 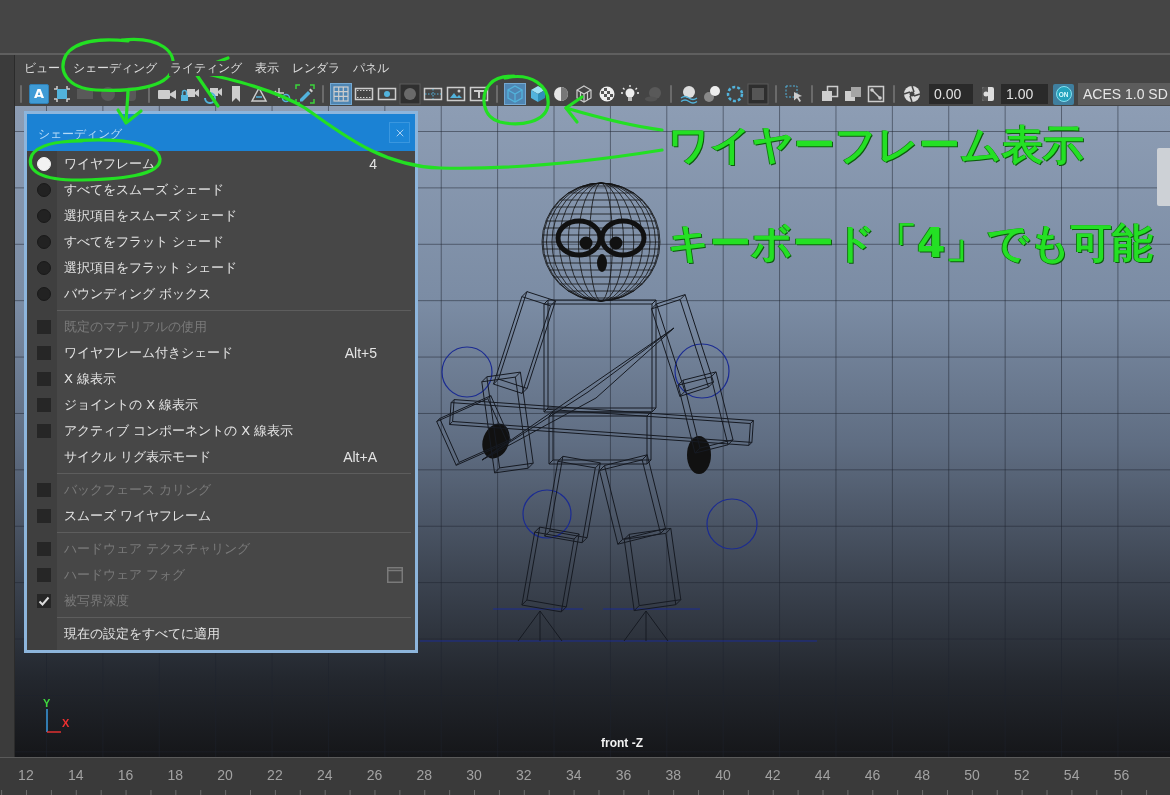 What do you see at coordinates (1022, 774) in the screenshot?
I see `frame-number: 52` at bounding box center [1022, 774].